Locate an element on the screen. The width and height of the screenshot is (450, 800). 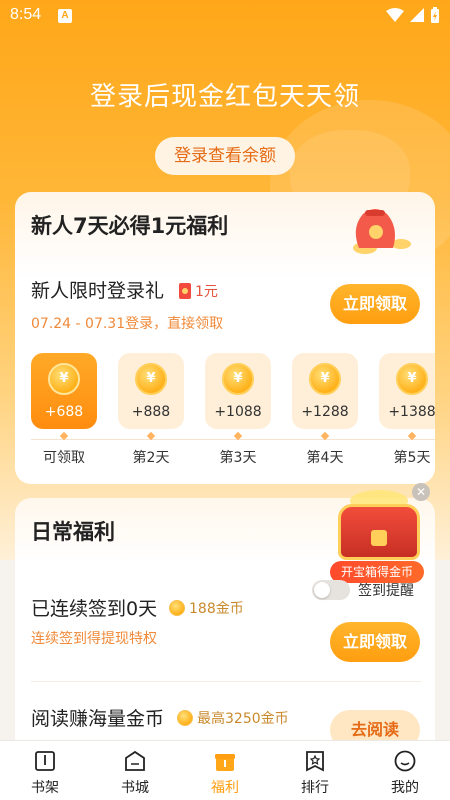
day-reward-amount: +1088 is located at coordinates (238, 412).